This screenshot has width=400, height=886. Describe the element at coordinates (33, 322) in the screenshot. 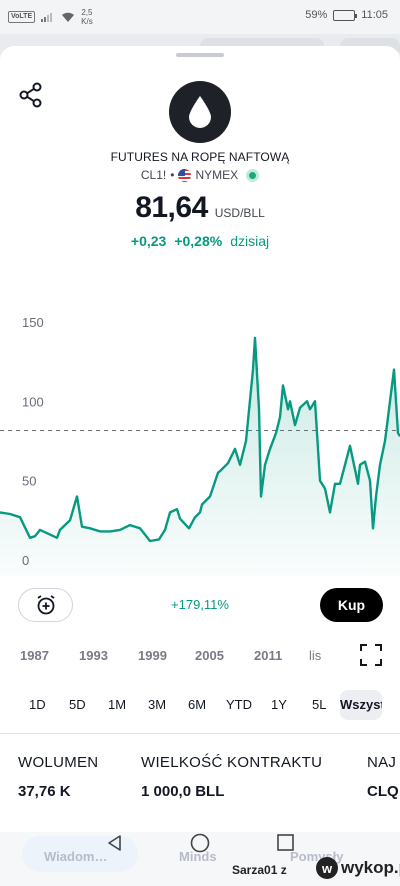

I see `y-tick-label: 150` at that location.